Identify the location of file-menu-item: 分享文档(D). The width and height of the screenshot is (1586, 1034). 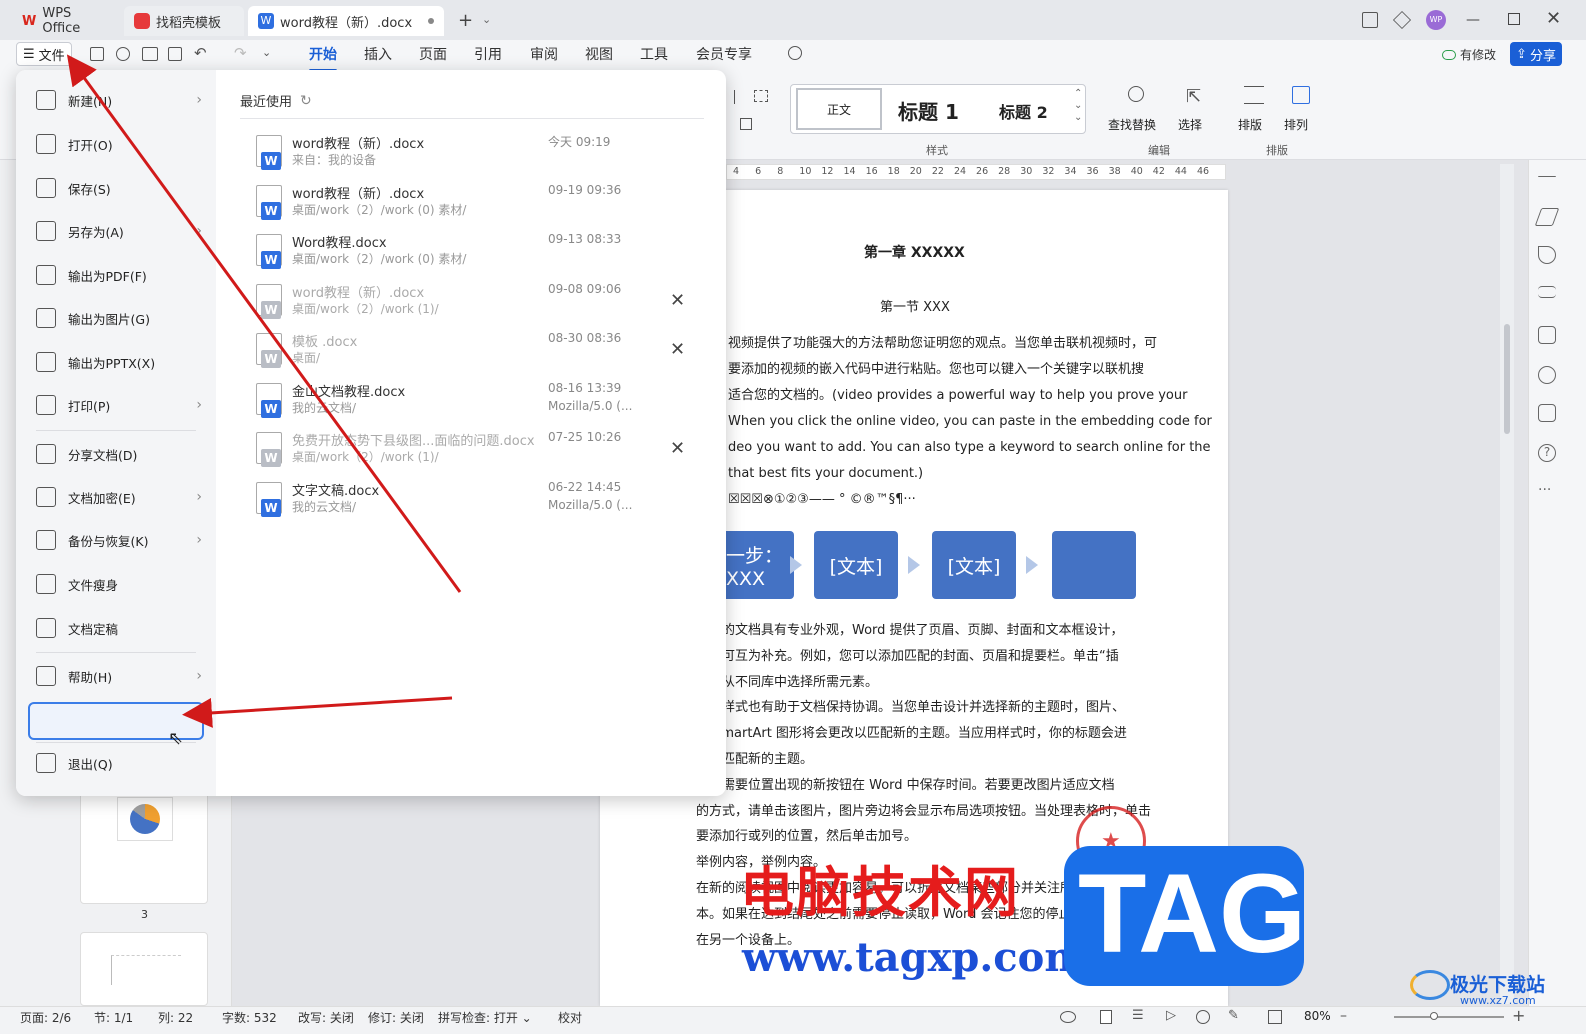
(119, 454).